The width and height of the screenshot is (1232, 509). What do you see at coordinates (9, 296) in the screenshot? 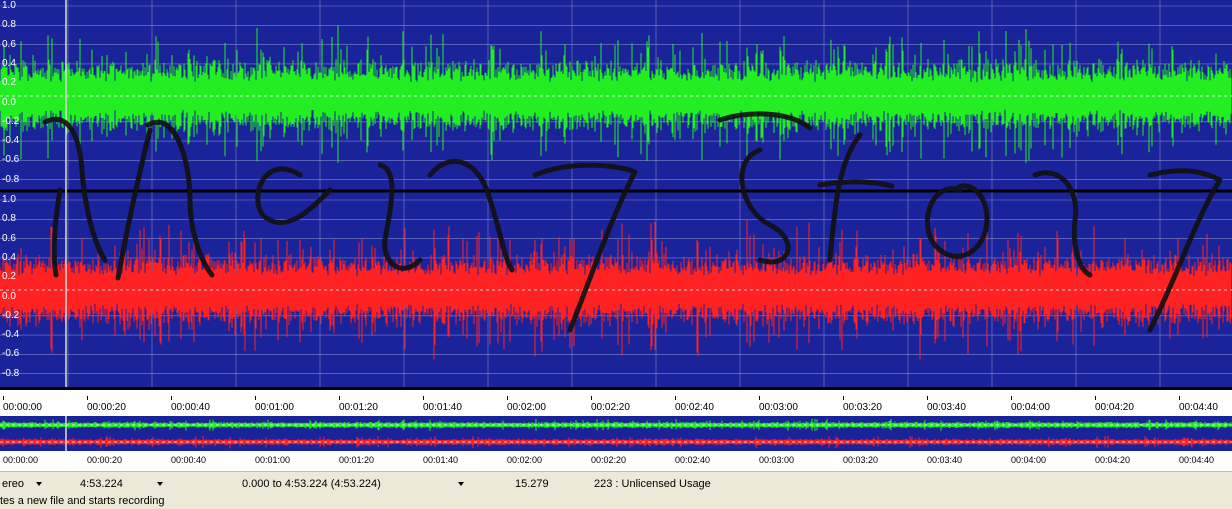
I see `amp-bottom-label: 0.0` at bounding box center [9, 296].